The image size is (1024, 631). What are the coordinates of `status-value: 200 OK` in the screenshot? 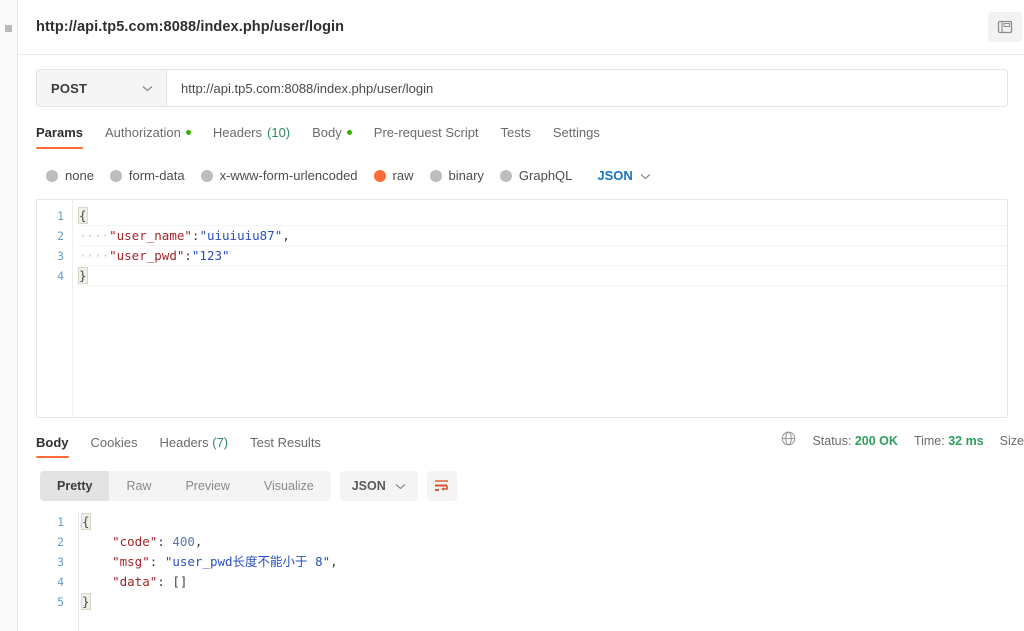 It's located at (876, 441).